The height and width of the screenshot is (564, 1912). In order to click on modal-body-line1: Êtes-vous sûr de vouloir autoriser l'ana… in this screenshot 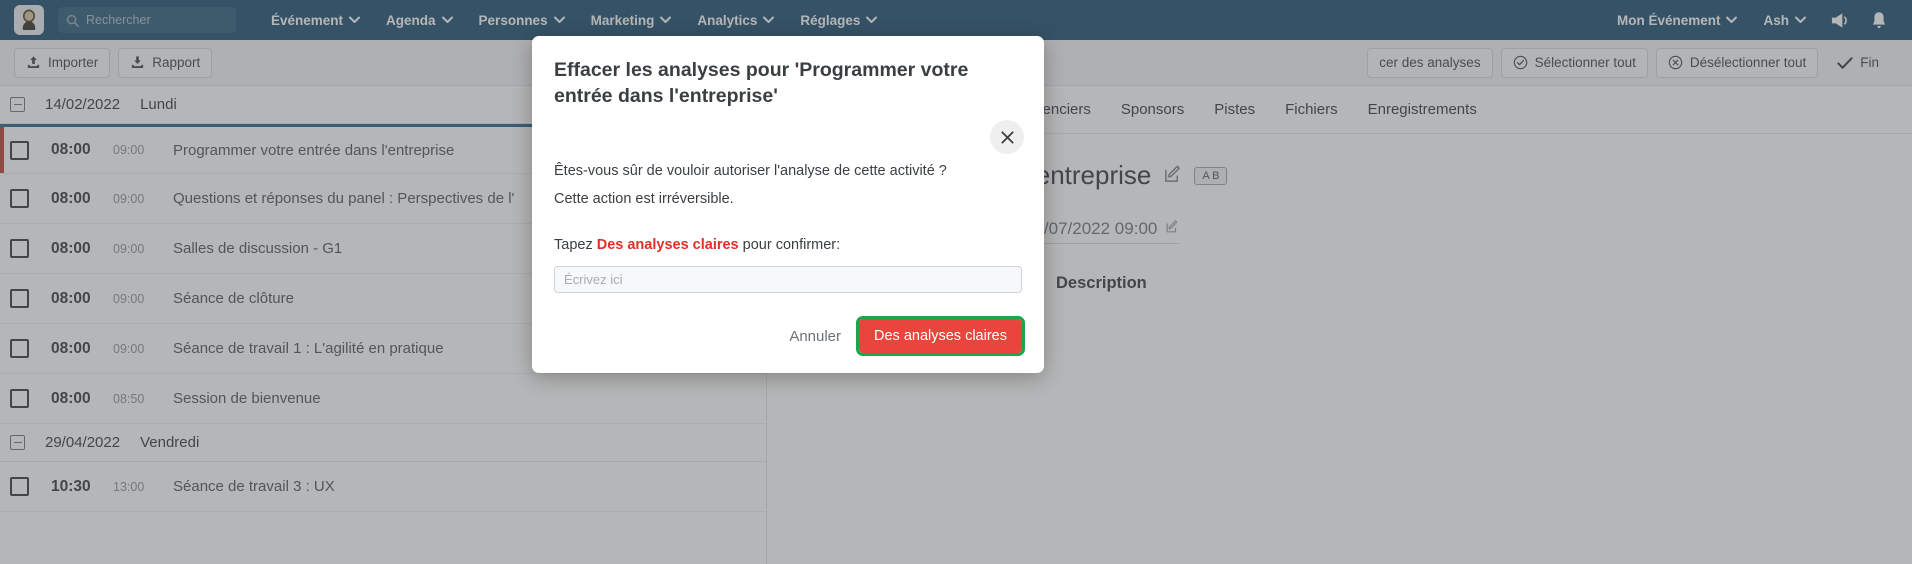, I will do `click(750, 171)`.